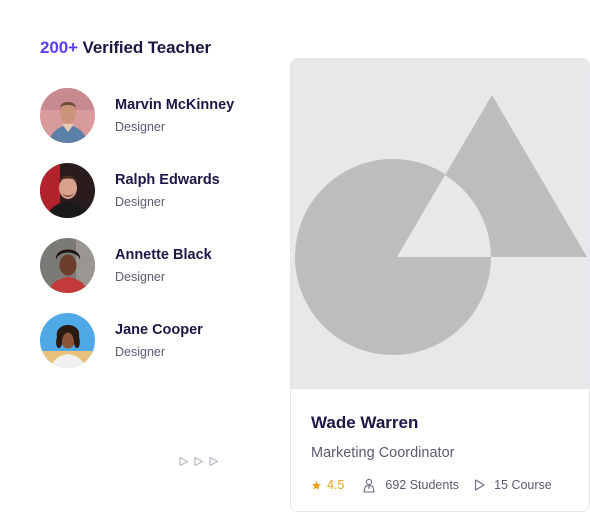 This screenshot has width=590, height=512. What do you see at coordinates (147, 47) in the screenshot?
I see `heading-text: Verified Teacher` at bounding box center [147, 47].